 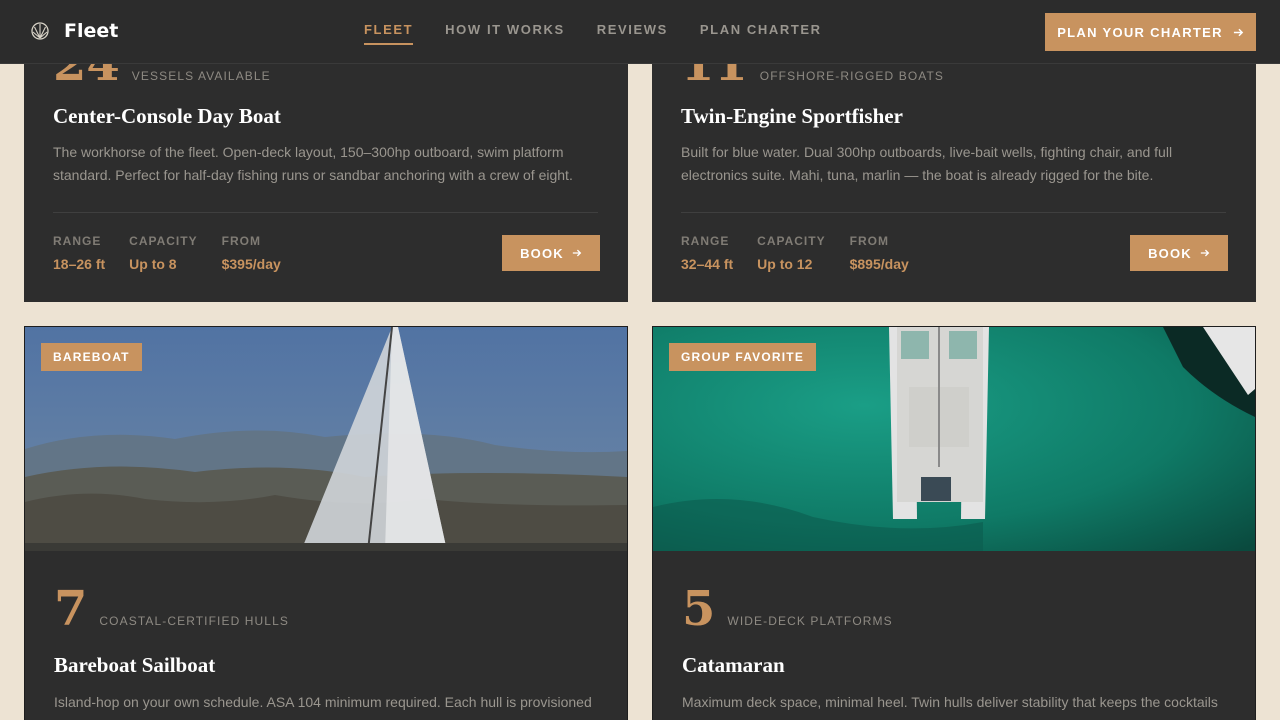 What do you see at coordinates (593, 33) in the screenshot?
I see `main-nav: FLEET HOW IT WORKS REVIEWS PLAN CHARTER` at bounding box center [593, 33].